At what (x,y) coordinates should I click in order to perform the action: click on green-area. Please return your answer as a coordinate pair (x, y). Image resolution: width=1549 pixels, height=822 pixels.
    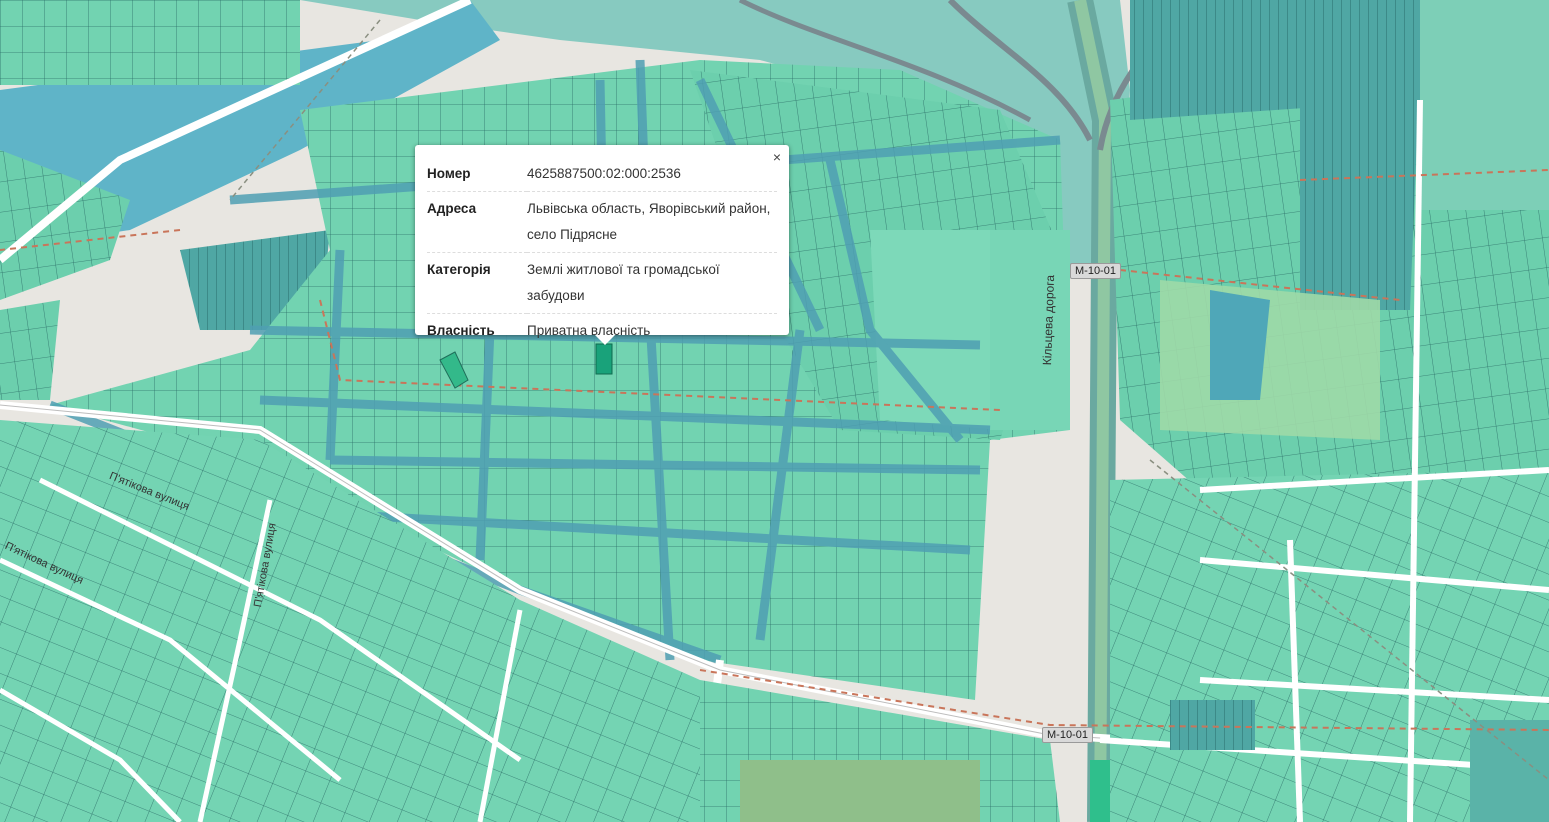
    Looking at the image, I should click on (860, 791).